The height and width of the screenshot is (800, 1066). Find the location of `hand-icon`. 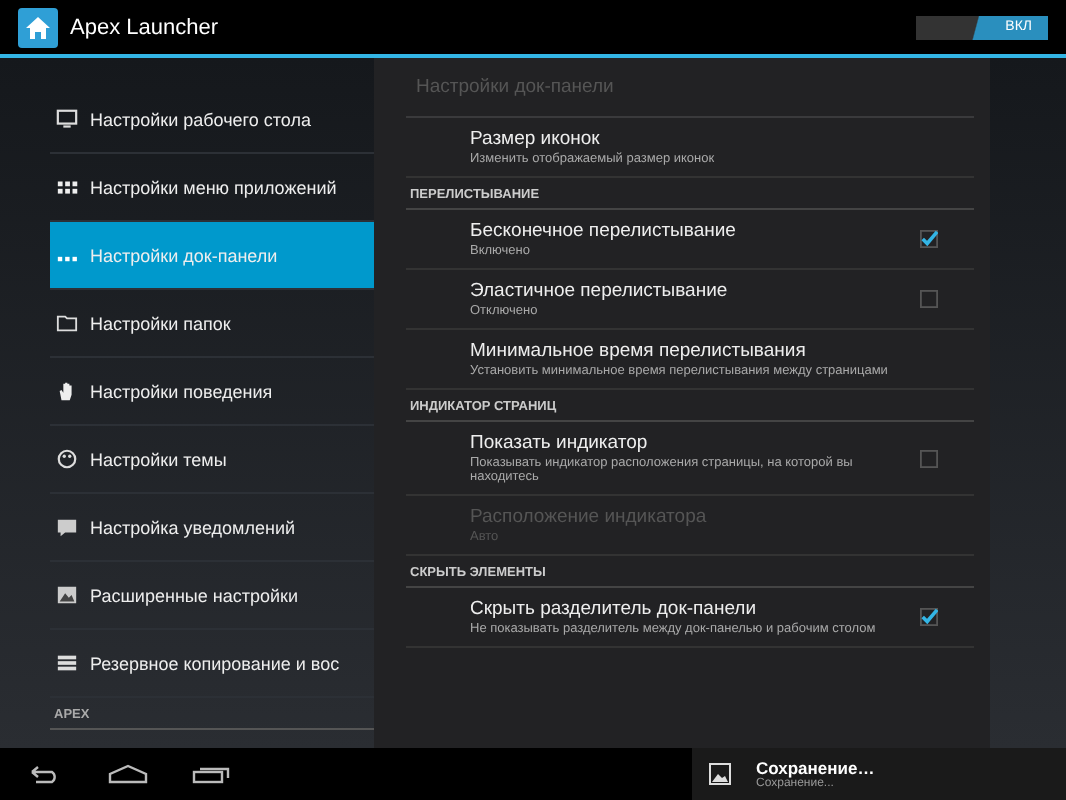

hand-icon is located at coordinates (67, 391).